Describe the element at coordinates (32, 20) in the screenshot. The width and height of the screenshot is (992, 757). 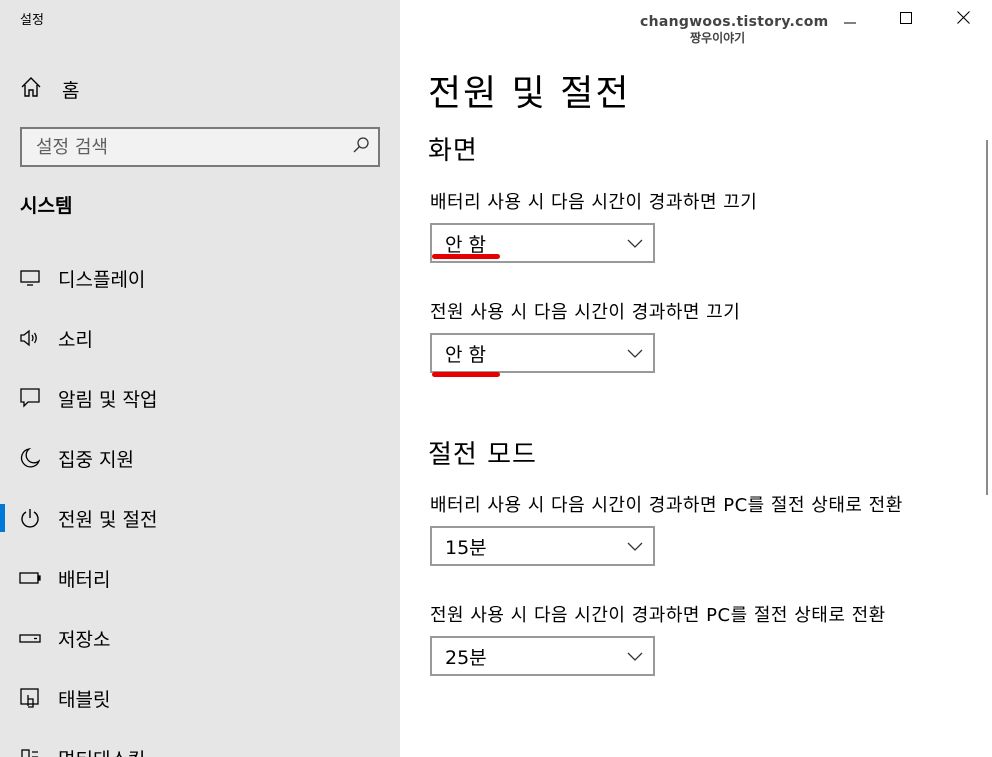
I see `window-title: 설정` at that location.